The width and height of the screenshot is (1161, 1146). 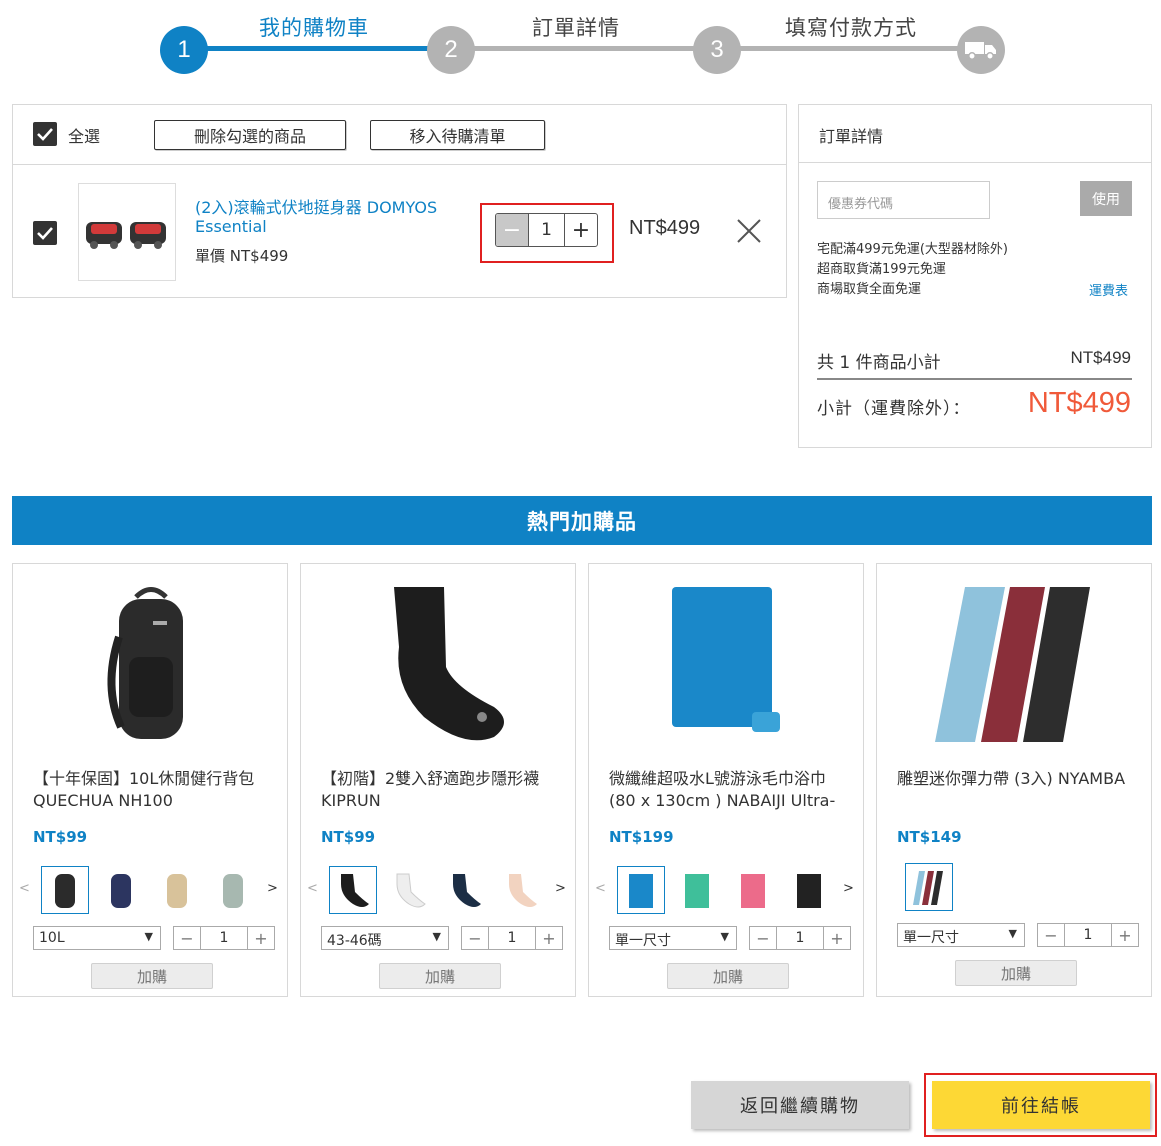 What do you see at coordinates (451, 50) in the screenshot?
I see `step-2-circle: 2` at bounding box center [451, 50].